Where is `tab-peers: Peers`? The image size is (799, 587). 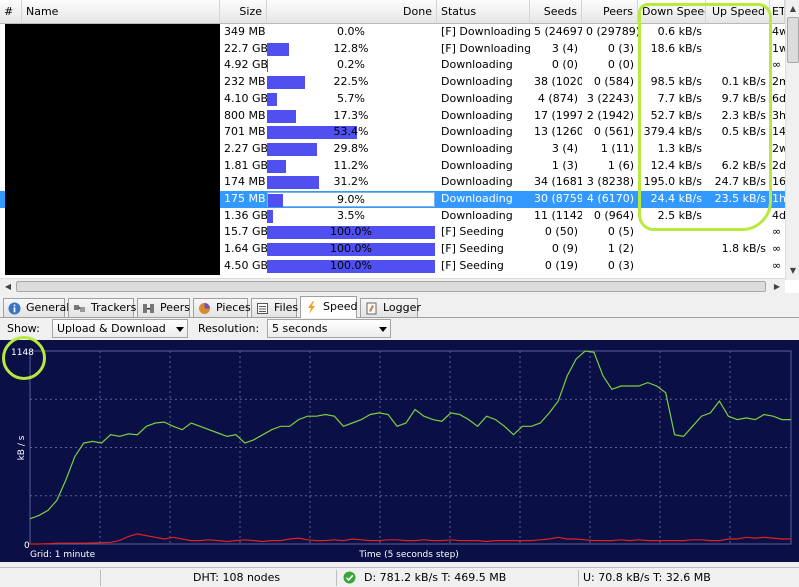
tab-peers: Peers is located at coordinates (163, 307).